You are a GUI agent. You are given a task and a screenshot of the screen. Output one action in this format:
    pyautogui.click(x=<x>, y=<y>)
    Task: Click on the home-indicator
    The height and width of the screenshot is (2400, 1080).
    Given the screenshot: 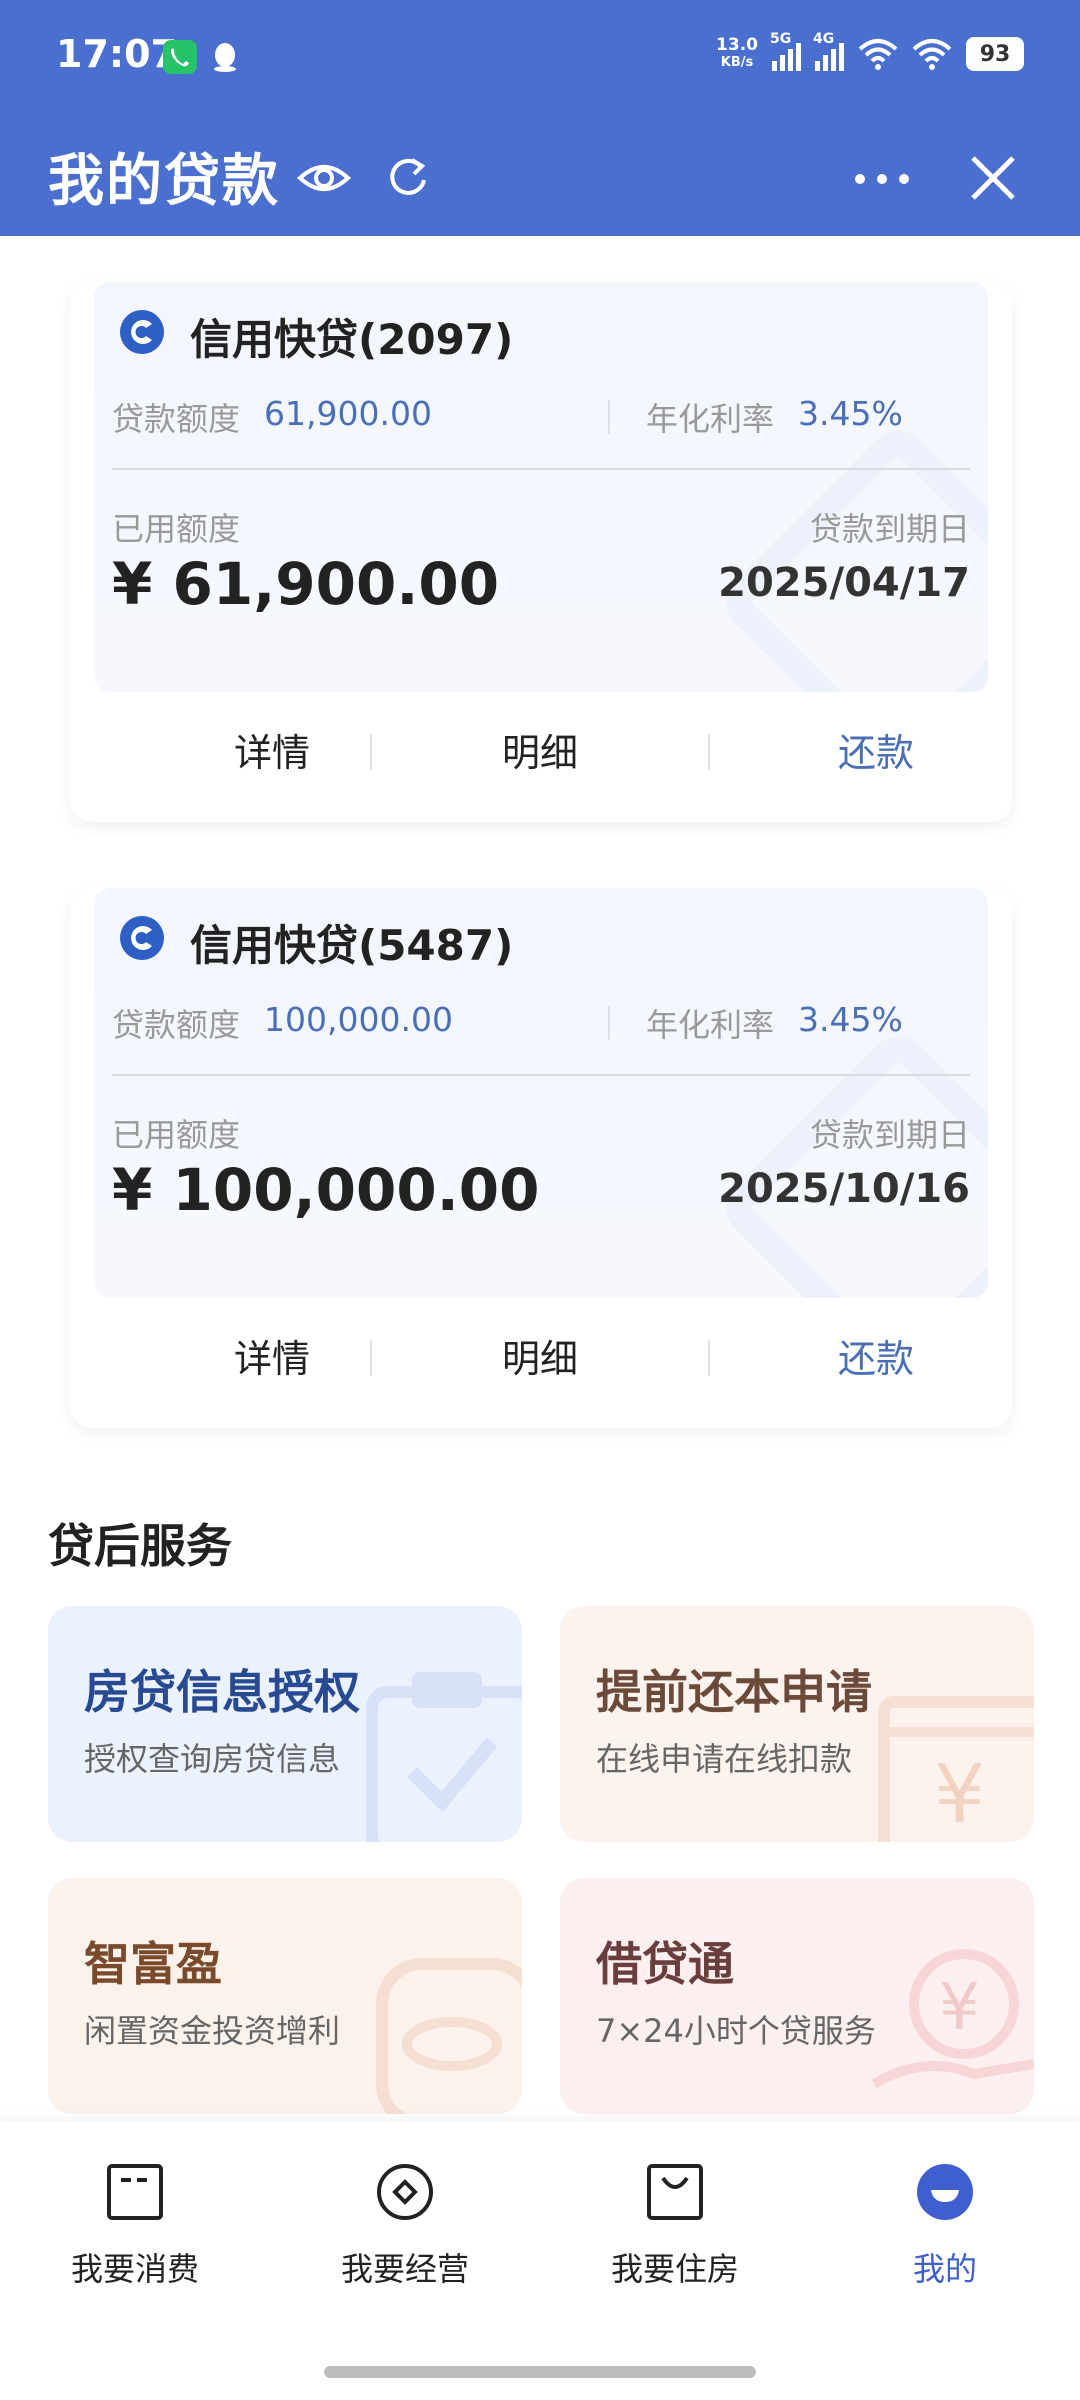 What is the action you would take?
    pyautogui.click(x=540, y=2372)
    